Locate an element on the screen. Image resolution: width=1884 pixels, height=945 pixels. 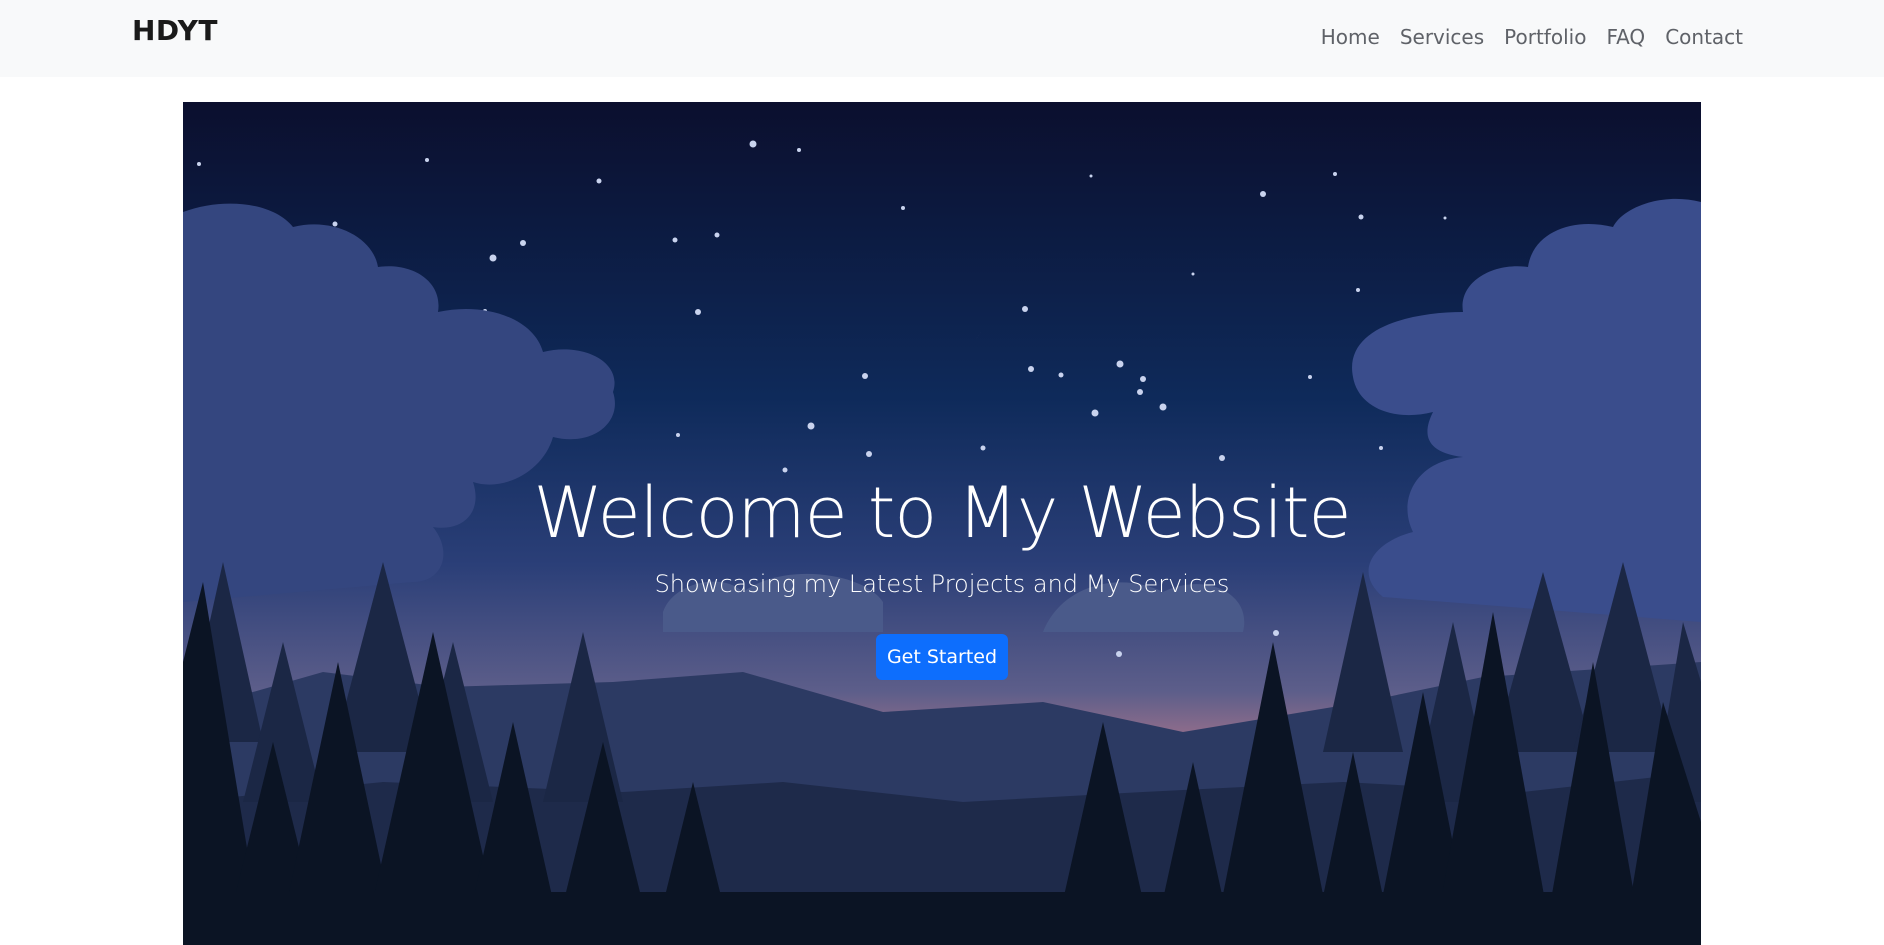
get-started-button: Get Started is located at coordinates (942, 657).